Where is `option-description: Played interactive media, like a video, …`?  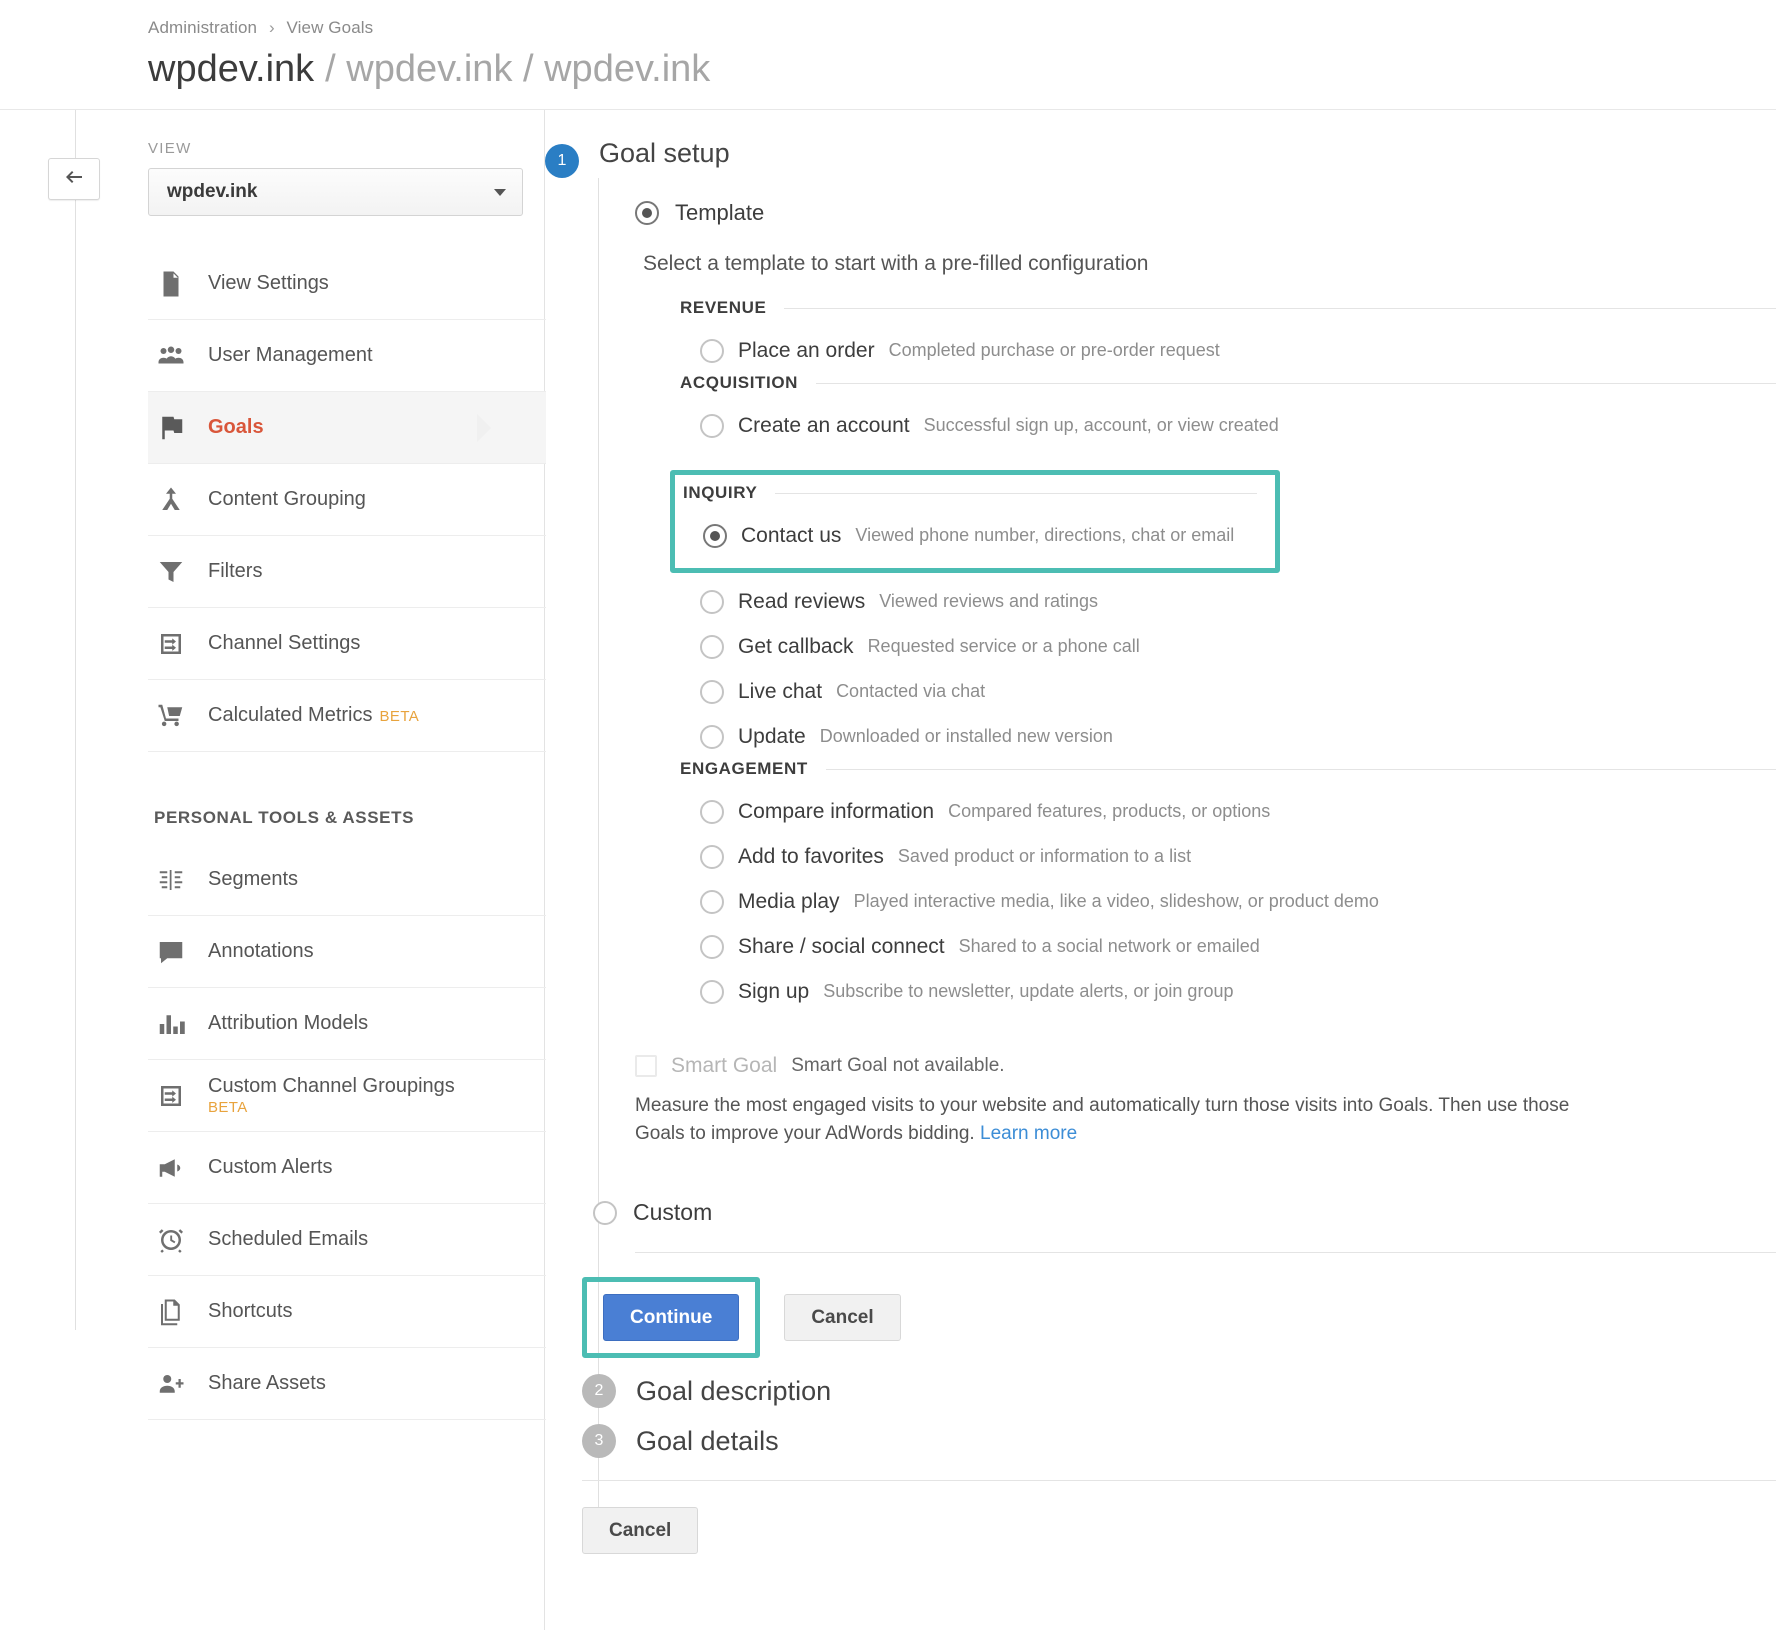 option-description: Played interactive media, like a video, … is located at coordinates (1116, 901).